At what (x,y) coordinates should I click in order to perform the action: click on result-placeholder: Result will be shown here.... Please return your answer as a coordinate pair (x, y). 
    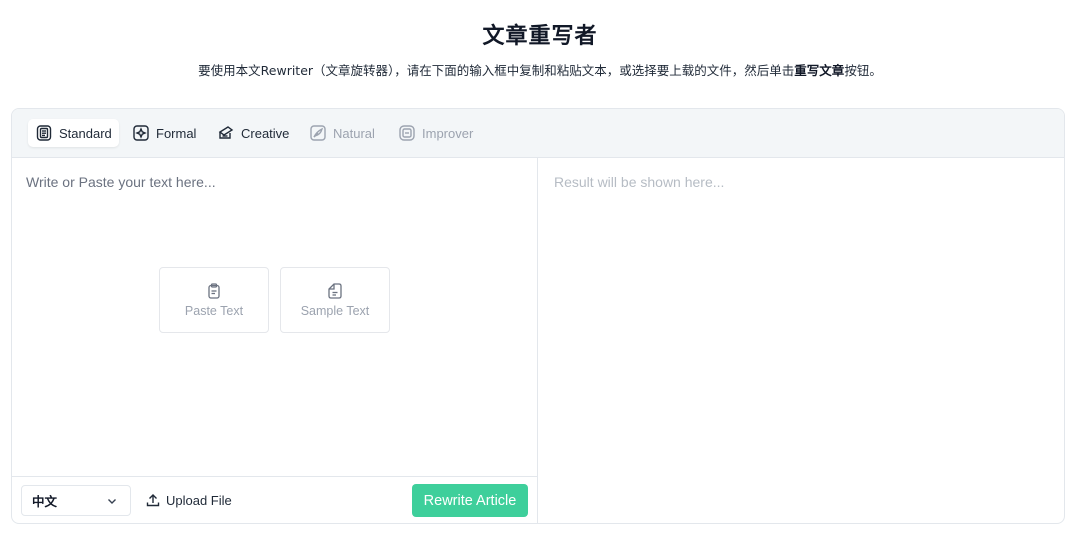
    Looking at the image, I should click on (639, 182).